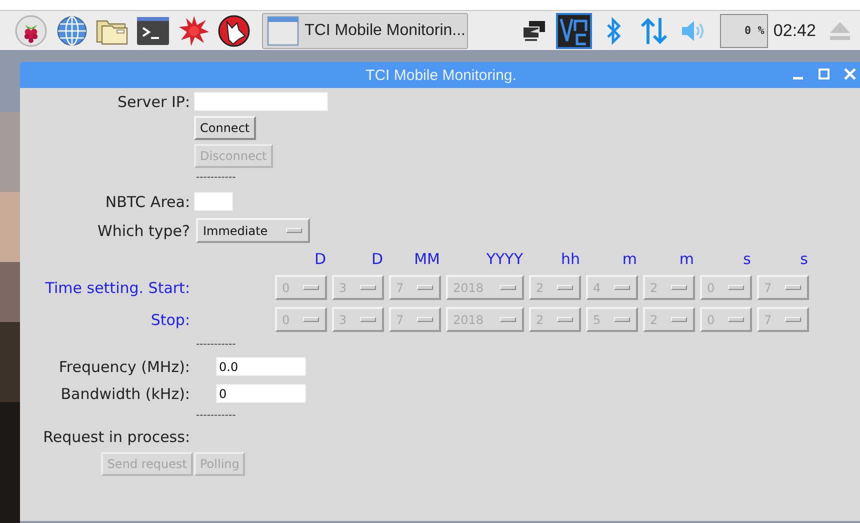 Image resolution: width=860 pixels, height=523 pixels. Describe the element at coordinates (116, 437) in the screenshot. I see `field-label: Request in process:` at that location.